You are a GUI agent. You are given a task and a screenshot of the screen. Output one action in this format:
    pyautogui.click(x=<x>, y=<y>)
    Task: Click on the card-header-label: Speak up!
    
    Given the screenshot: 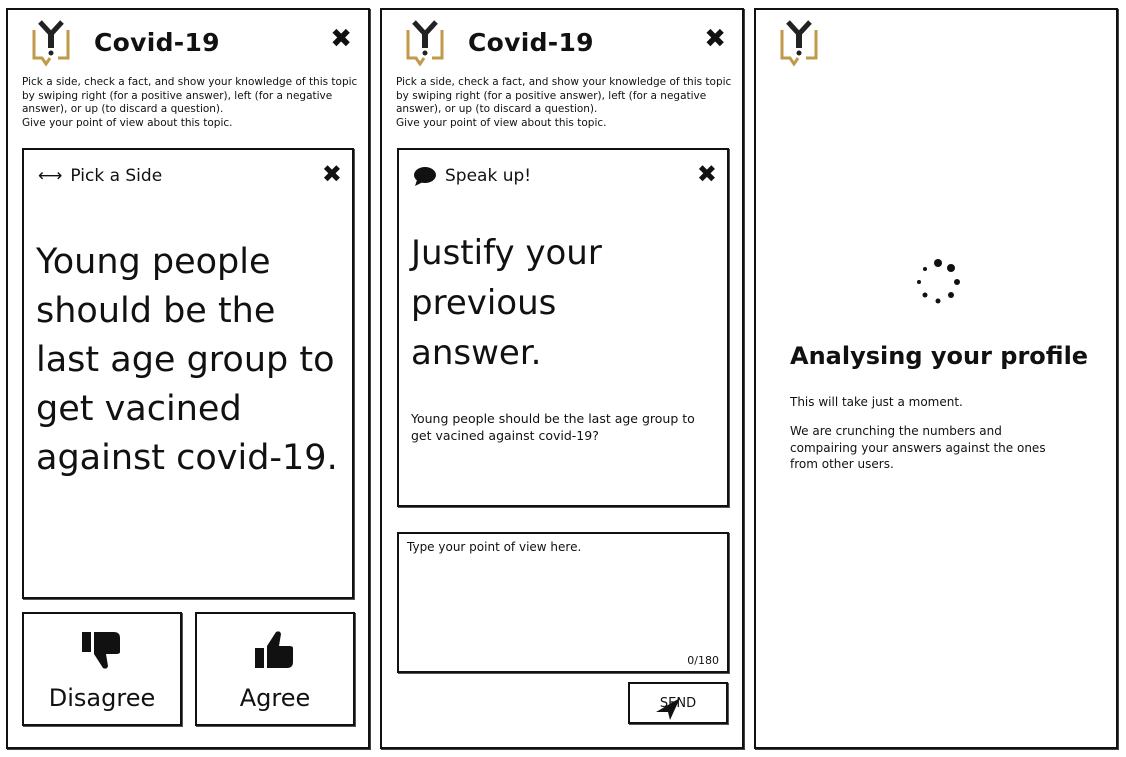 What is the action you would take?
    pyautogui.click(x=488, y=176)
    